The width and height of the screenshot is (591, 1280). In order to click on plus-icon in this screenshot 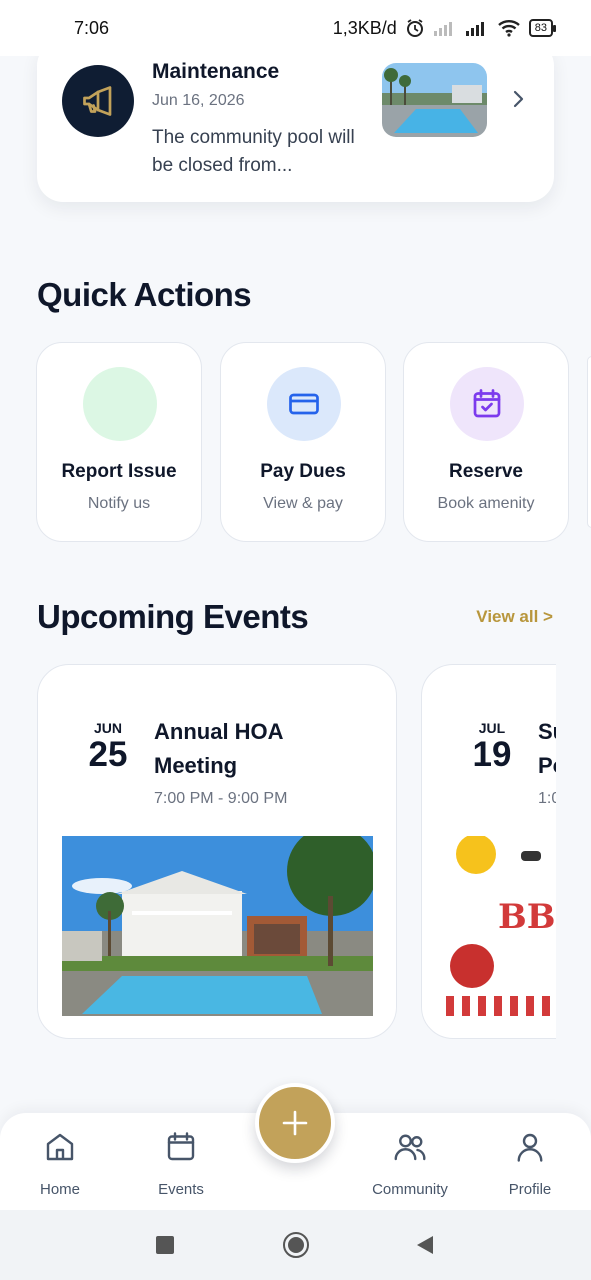, I will do `click(295, 1123)`.